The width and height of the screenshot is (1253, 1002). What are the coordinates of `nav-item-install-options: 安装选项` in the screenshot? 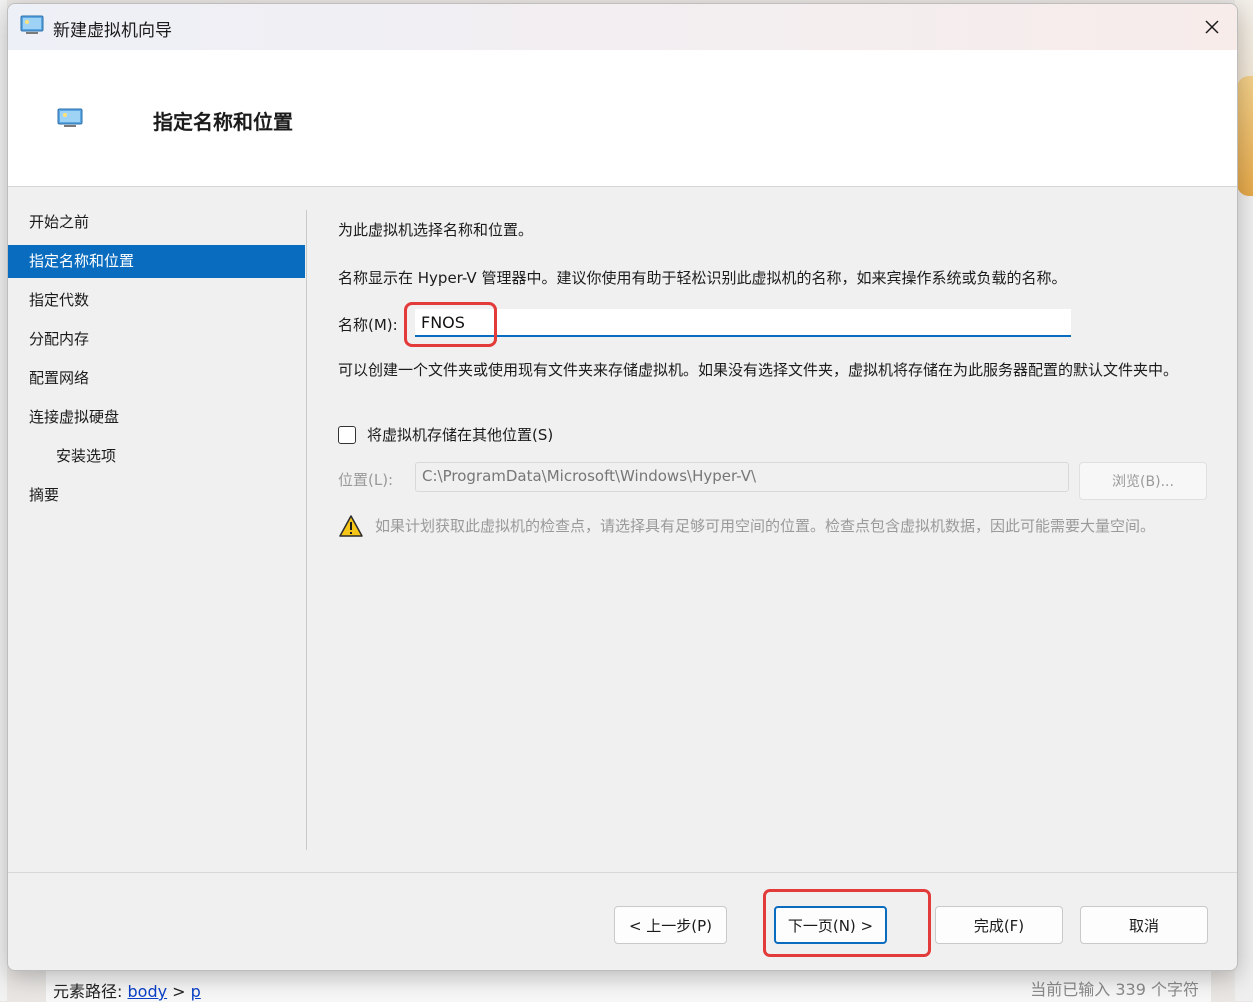 It's located at (156, 456).